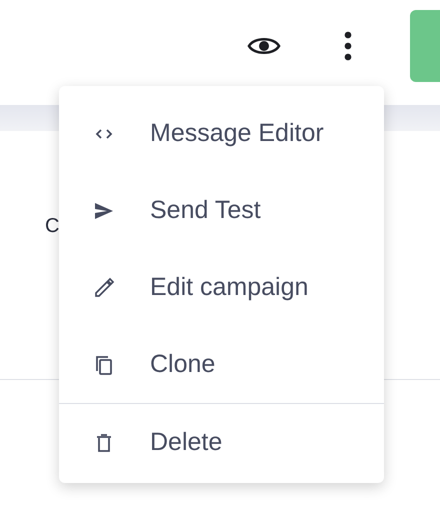 The height and width of the screenshot is (508, 440). I want to click on menu-item: Message Editor, so click(221, 133).